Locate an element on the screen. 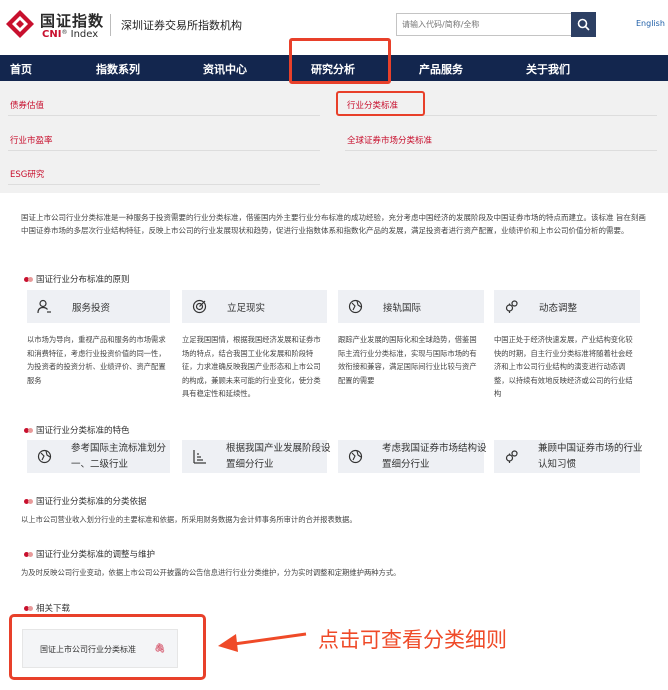  section-title-downloads: 相关下载 is located at coordinates (47, 608).